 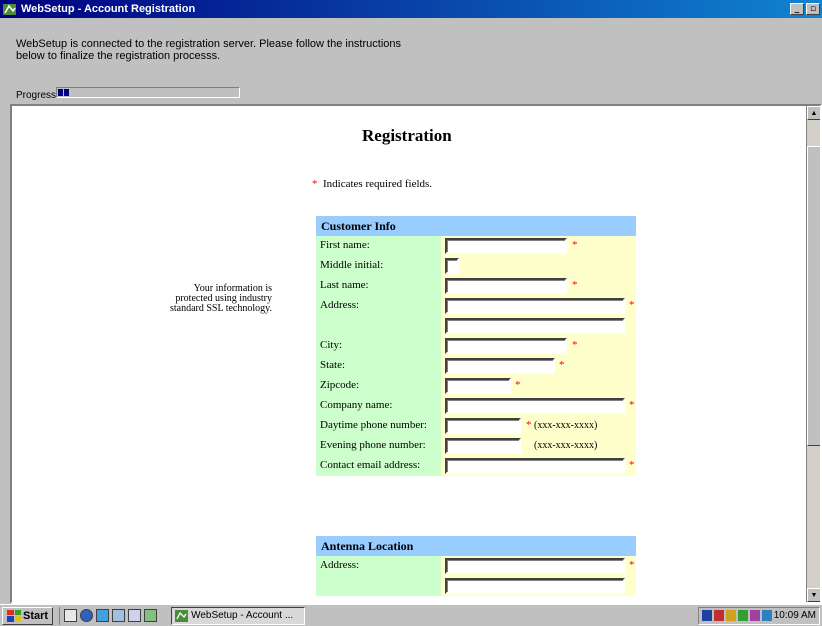 What do you see at coordinates (575, 285) in the screenshot?
I see `last-name-required-marker: *` at bounding box center [575, 285].